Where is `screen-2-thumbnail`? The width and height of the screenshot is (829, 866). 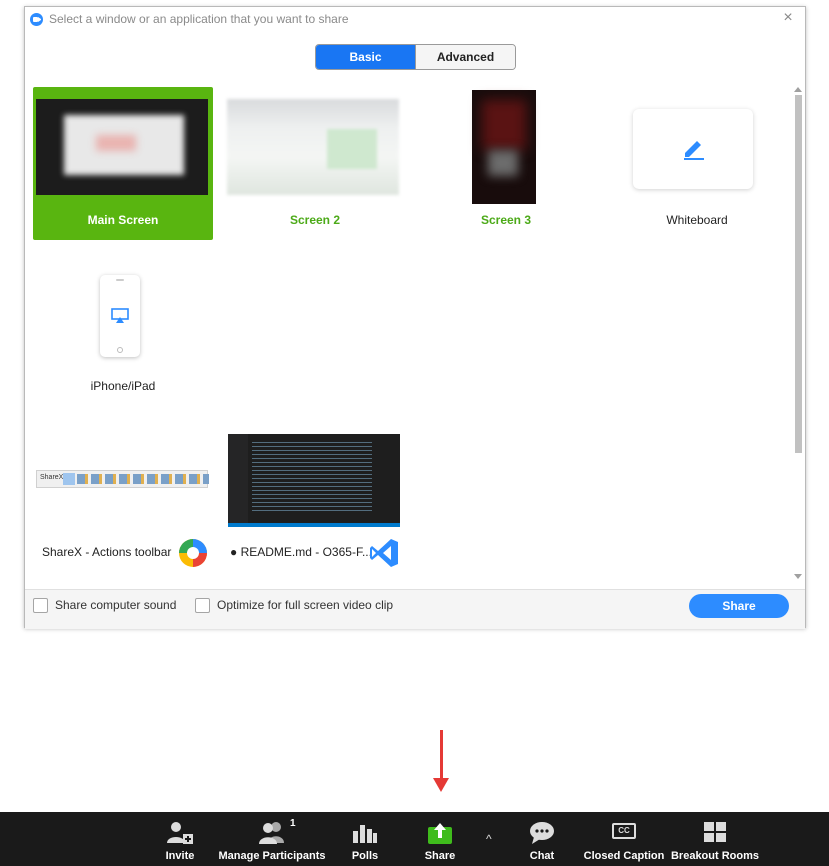
screen-2-thumbnail is located at coordinates (313, 147).